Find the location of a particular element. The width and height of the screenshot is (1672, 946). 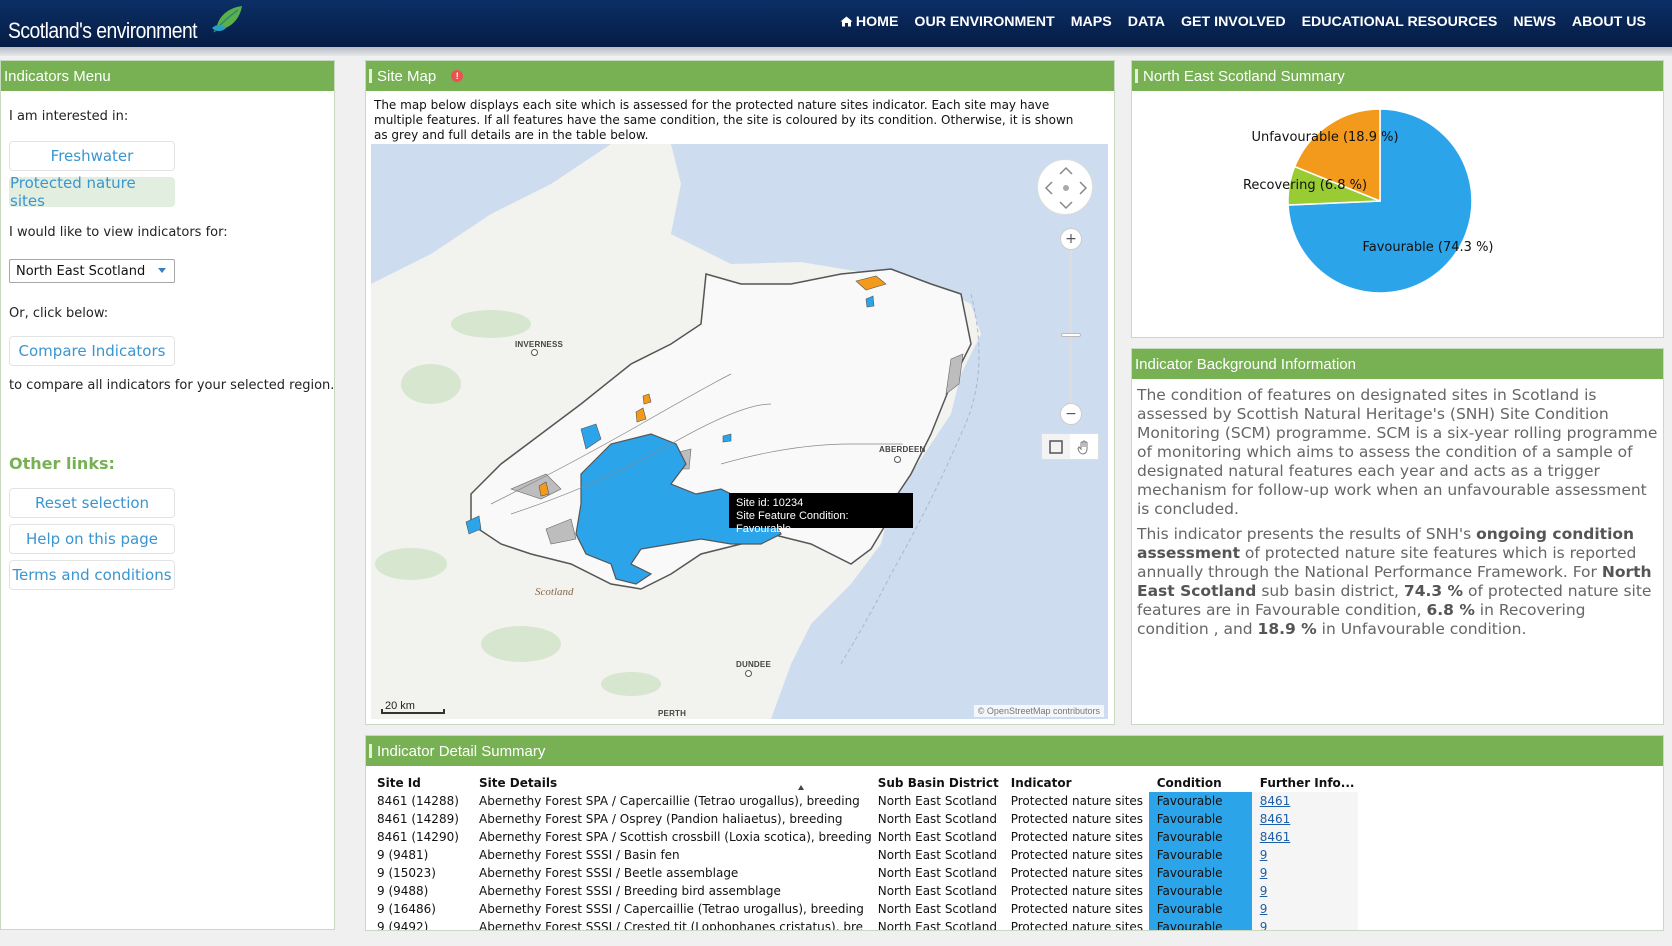

cell-site-id: 9 (9481) is located at coordinates (403, 855).